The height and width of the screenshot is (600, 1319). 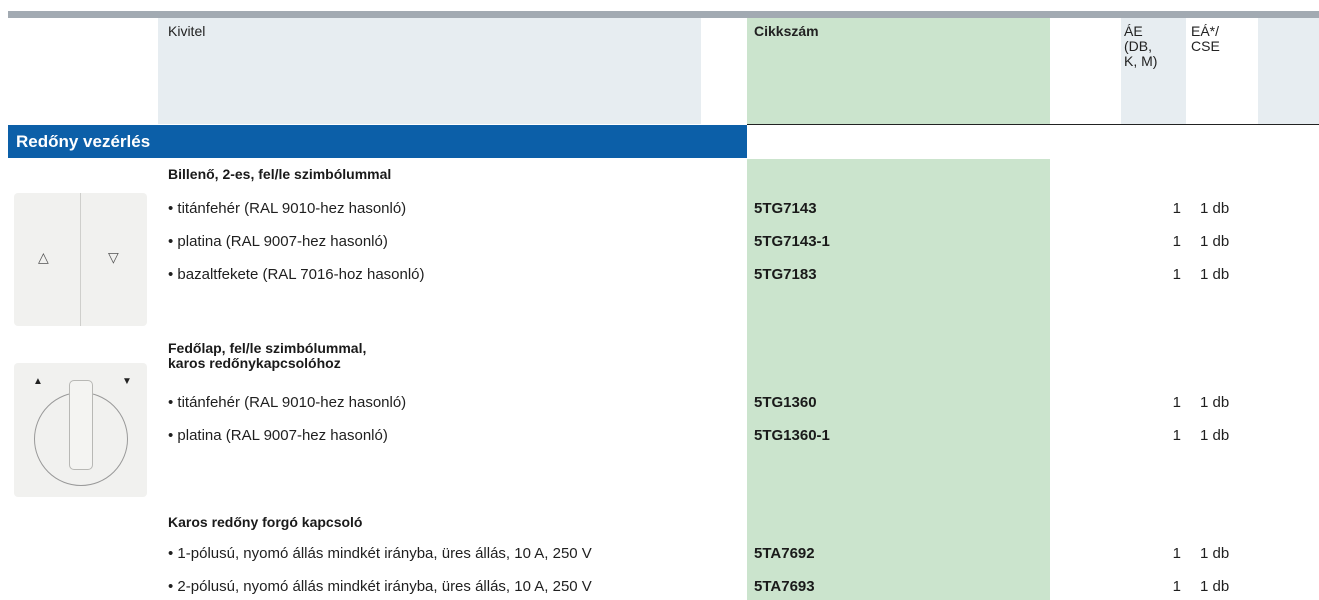 I want to click on triangle-down-icon: ▼, so click(x=127, y=381).